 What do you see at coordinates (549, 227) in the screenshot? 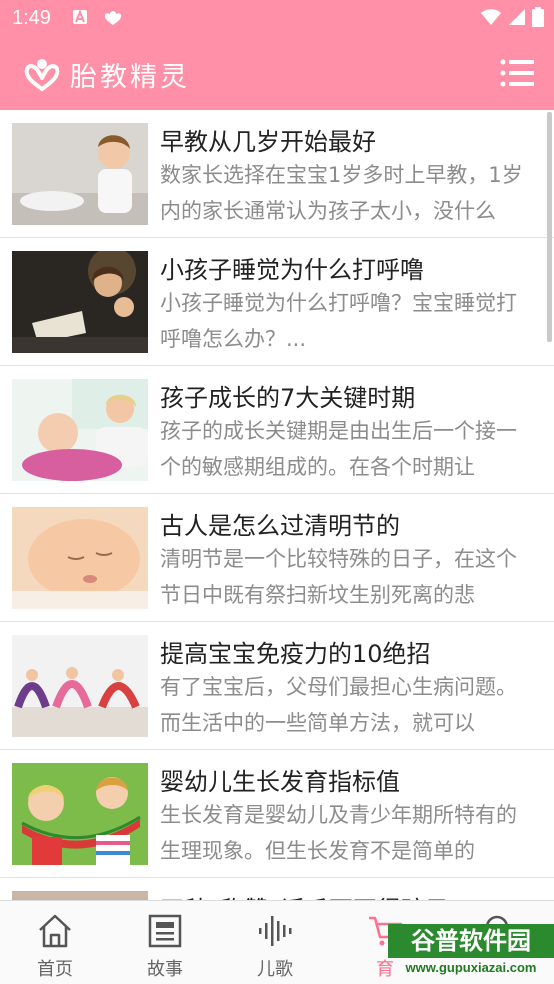
I see `list-scrollbar` at bounding box center [549, 227].